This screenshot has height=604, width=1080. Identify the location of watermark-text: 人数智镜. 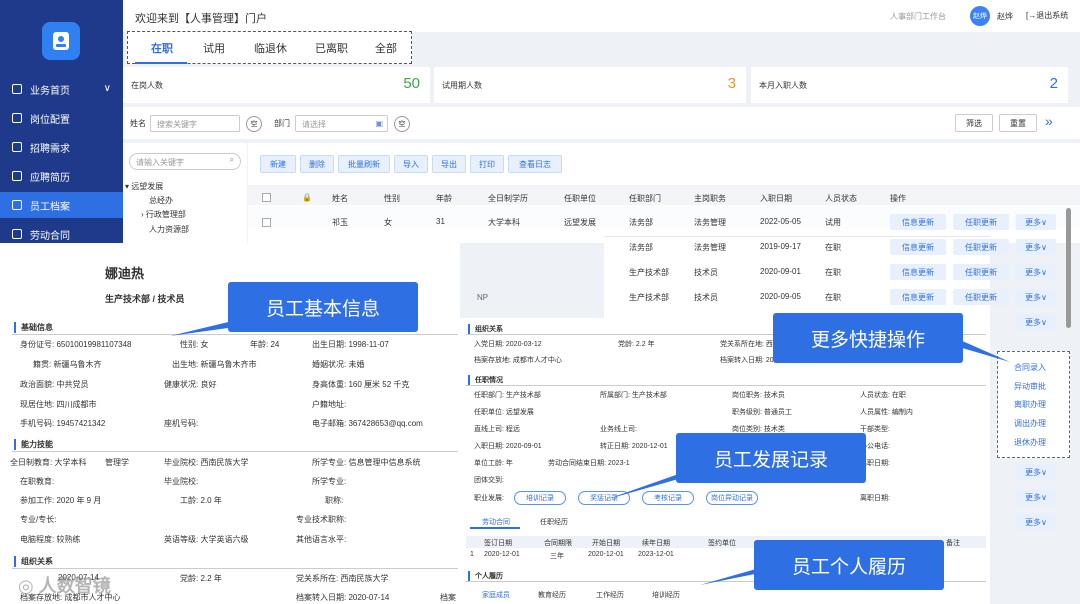
(74, 586).